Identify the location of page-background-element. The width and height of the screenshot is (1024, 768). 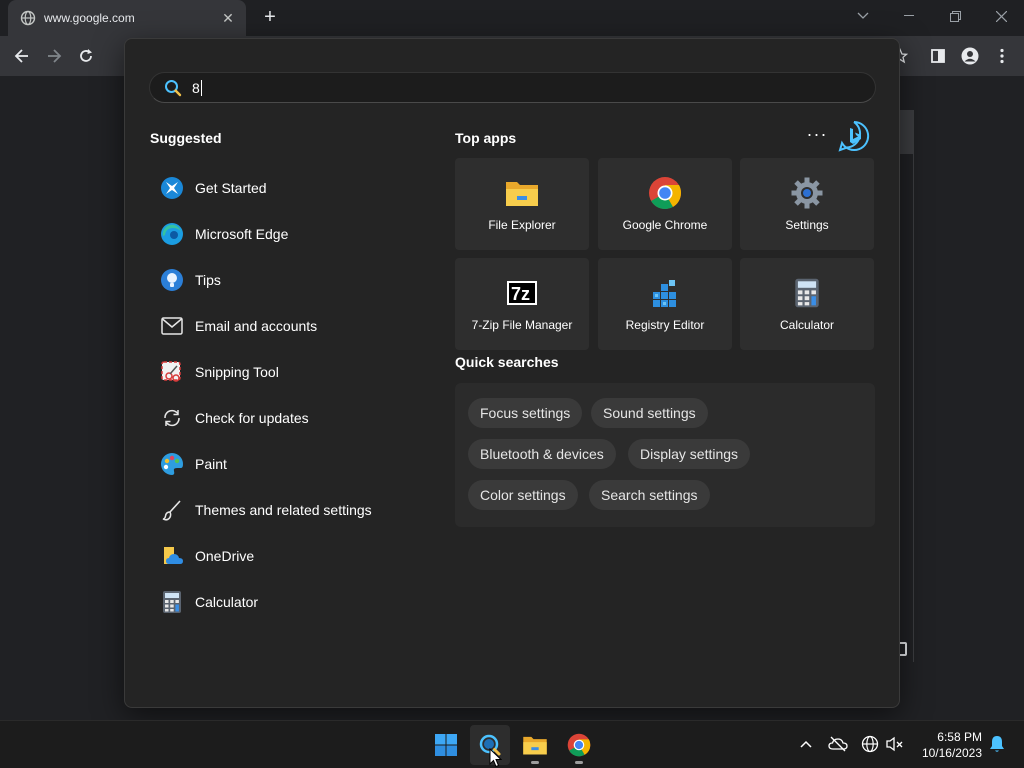
(907, 407).